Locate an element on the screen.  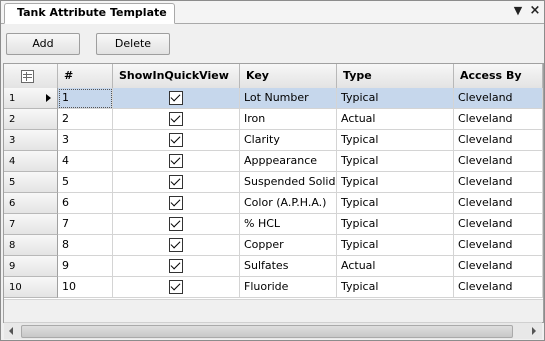
cell-key: Iron is located at coordinates (288, 119).